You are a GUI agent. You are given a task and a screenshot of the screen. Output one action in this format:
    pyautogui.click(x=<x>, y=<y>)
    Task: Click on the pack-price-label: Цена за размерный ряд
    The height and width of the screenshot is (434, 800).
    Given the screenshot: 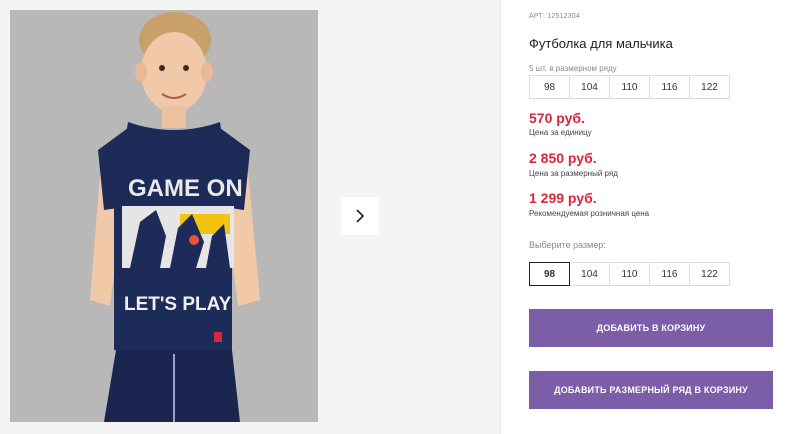 What is the action you would take?
    pyautogui.click(x=573, y=173)
    